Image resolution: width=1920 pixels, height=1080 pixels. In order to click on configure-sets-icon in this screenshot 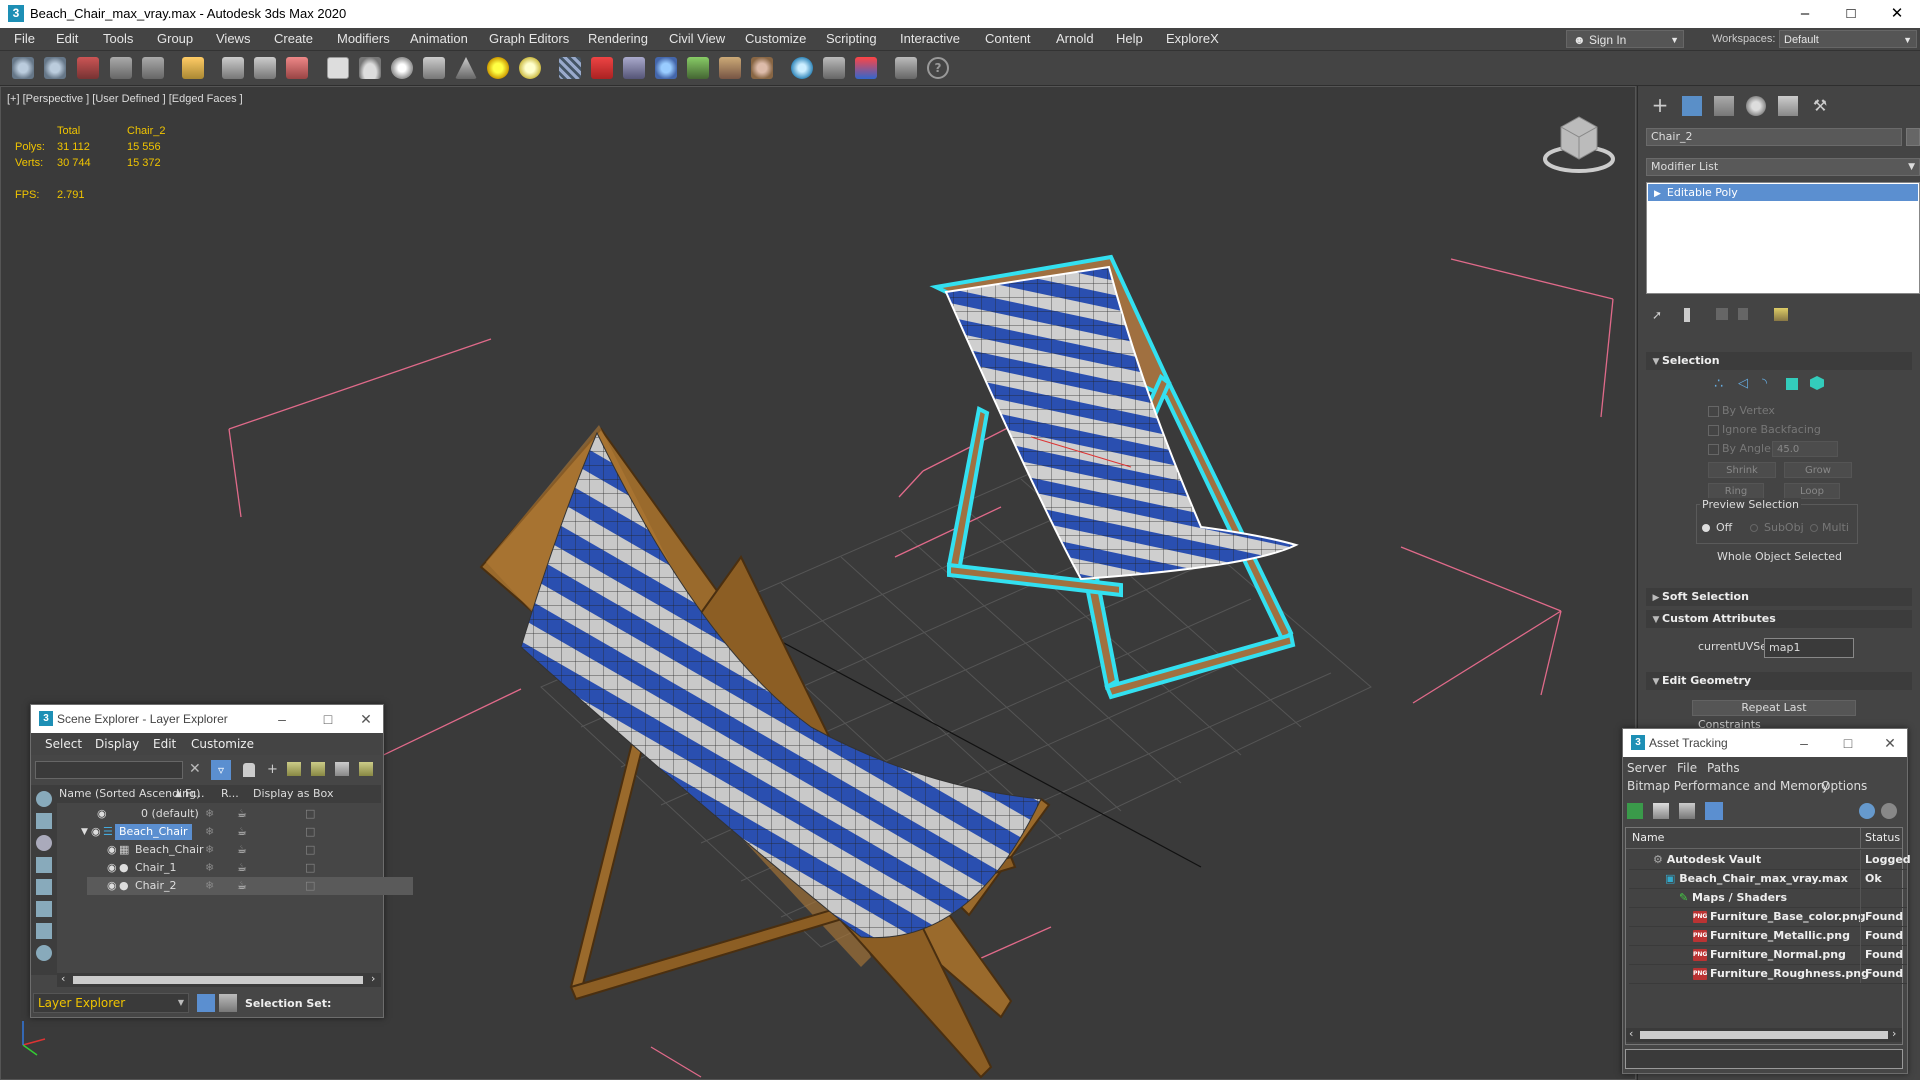, I will do `click(1781, 314)`.